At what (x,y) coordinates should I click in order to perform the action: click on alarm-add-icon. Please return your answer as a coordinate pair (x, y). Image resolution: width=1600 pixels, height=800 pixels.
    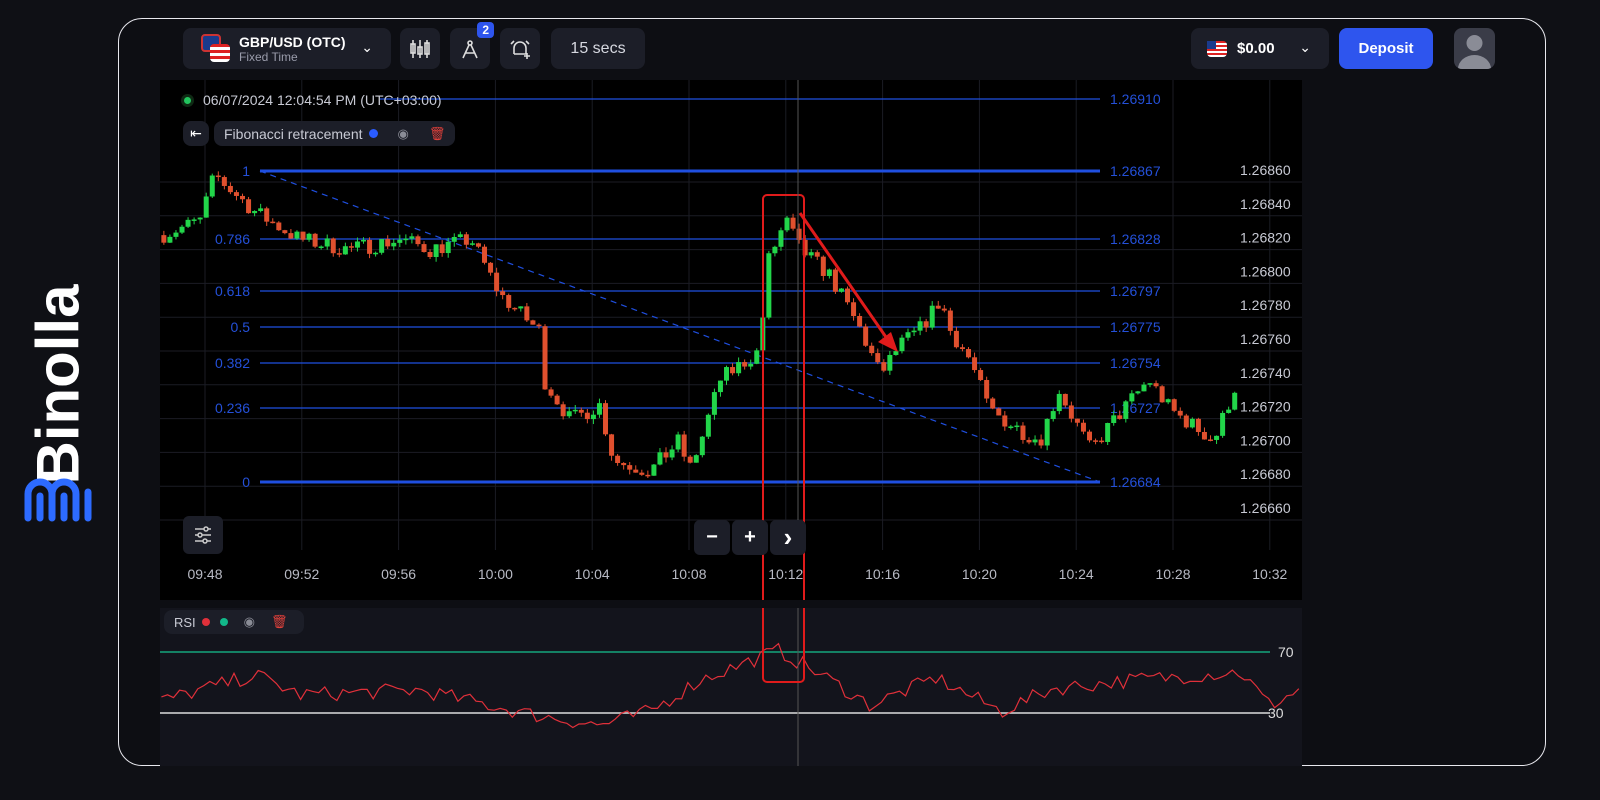
    Looking at the image, I should click on (520, 49).